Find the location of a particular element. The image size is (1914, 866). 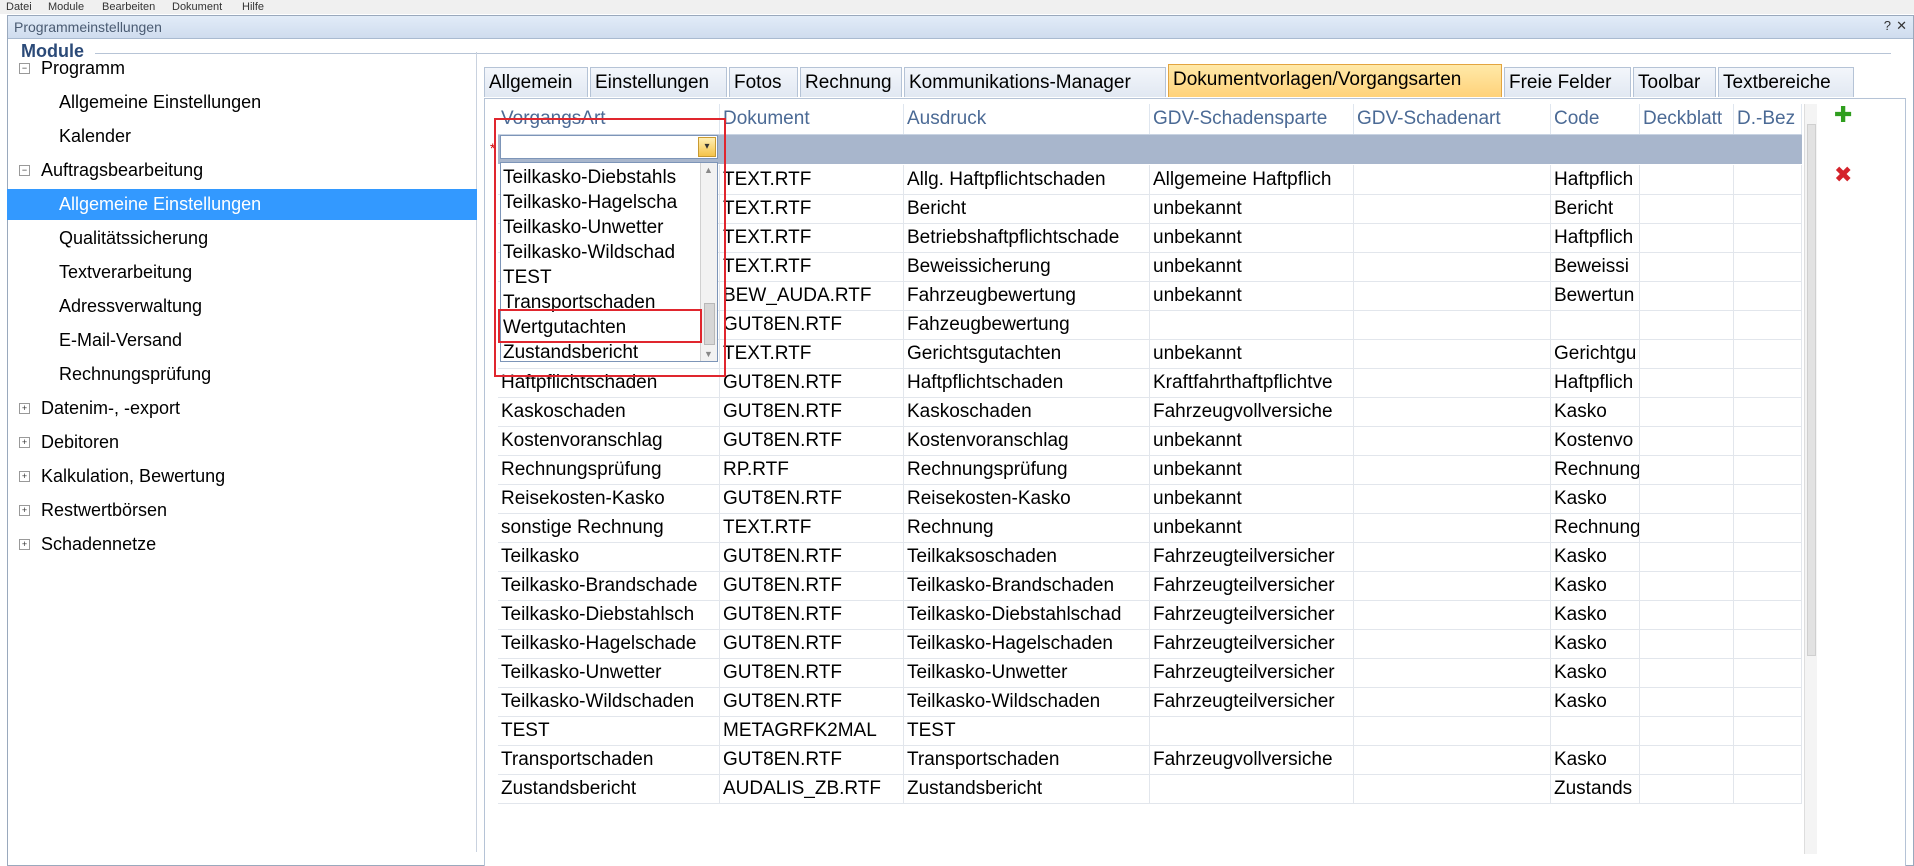

tab-einstellungen: Einstellungen is located at coordinates (658, 82).